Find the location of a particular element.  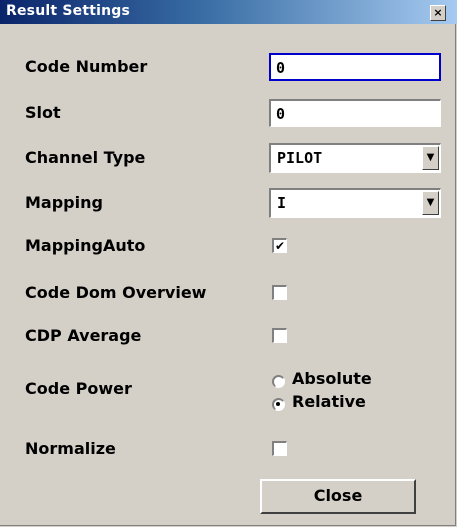

code-power-absolute-radio is located at coordinates (278, 381).